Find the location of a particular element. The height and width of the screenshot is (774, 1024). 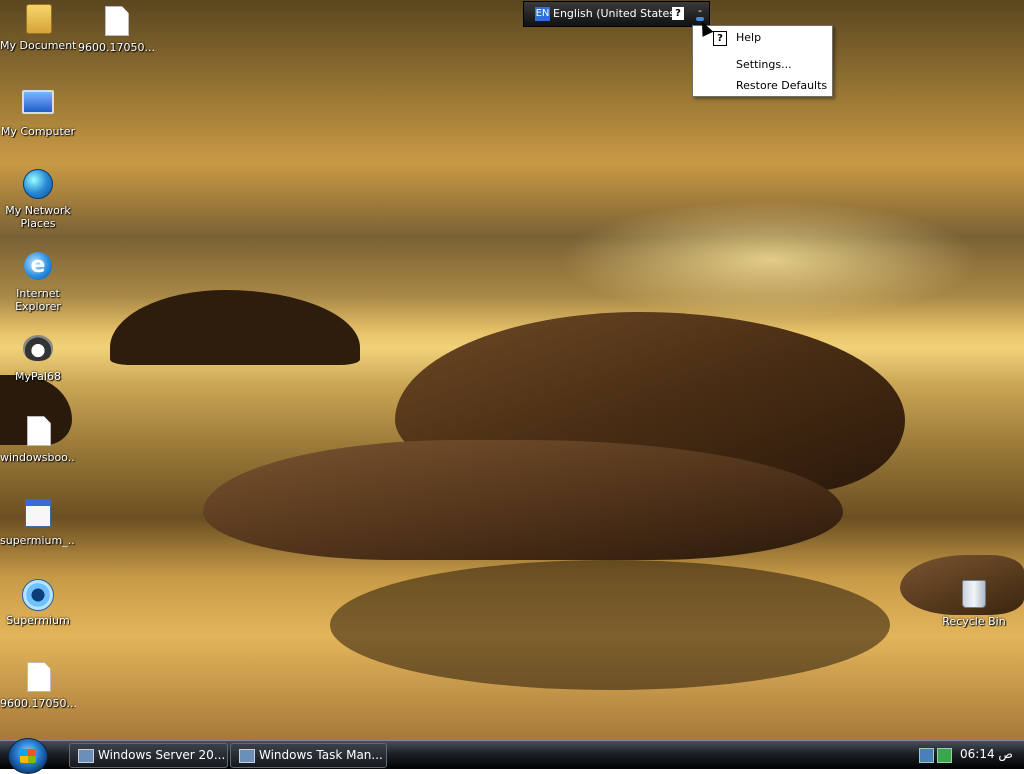

menu-item-restore-defaults: Restore Defaults is located at coordinates (781, 85).